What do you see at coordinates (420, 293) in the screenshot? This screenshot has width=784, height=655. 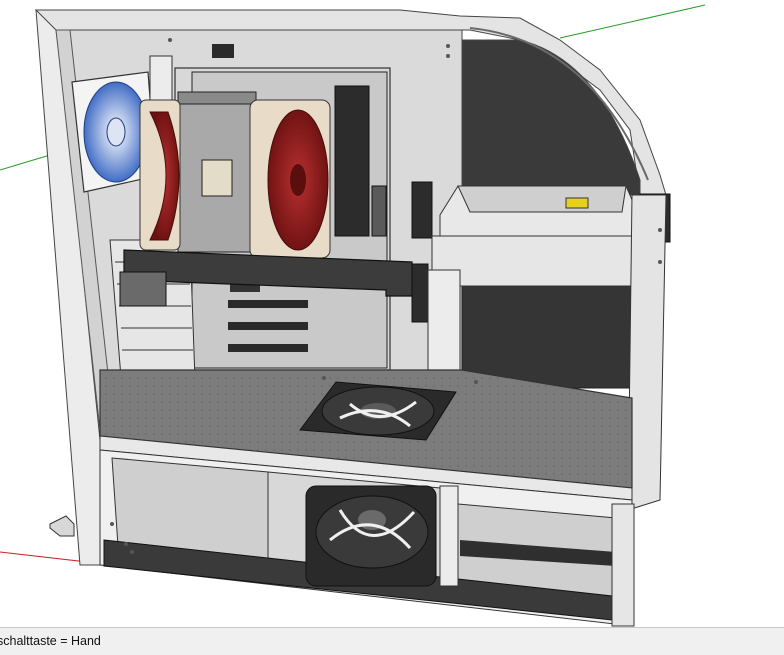 I see `cable-cutout` at bounding box center [420, 293].